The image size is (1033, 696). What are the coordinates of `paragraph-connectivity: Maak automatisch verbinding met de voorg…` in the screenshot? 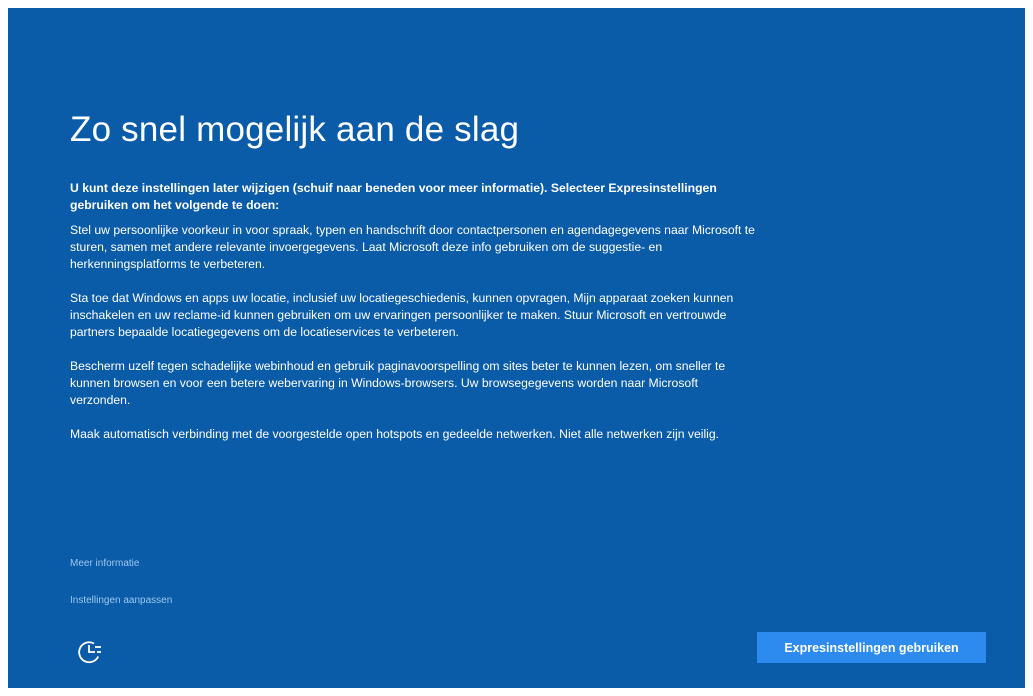 It's located at (395, 434).